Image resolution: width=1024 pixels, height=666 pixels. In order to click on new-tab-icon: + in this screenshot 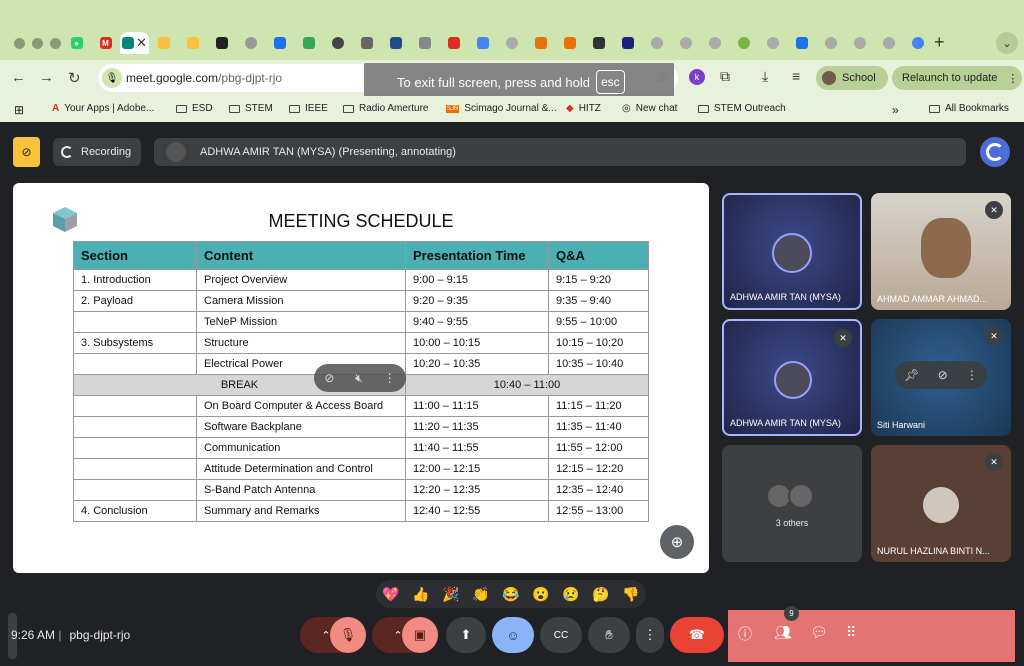, I will do `click(939, 42)`.